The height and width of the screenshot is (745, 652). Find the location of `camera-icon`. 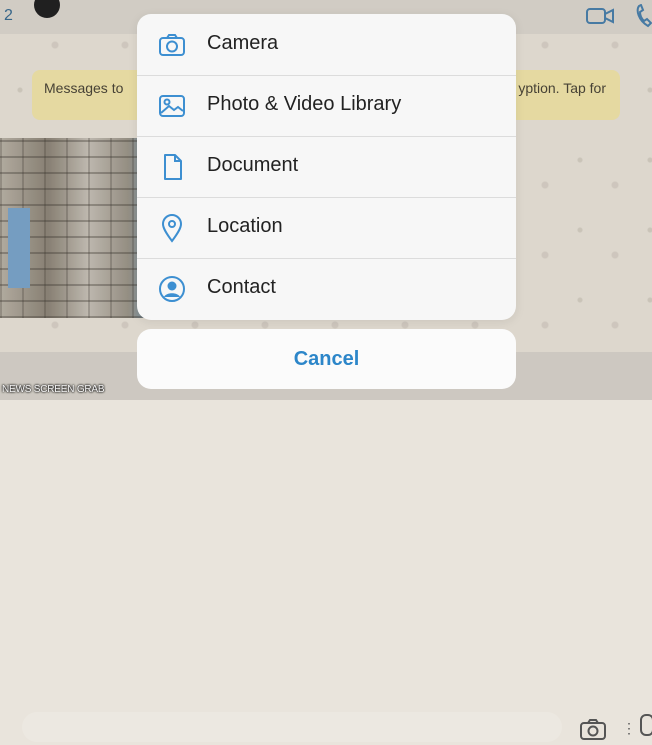

camera-icon is located at coordinates (172, 45).